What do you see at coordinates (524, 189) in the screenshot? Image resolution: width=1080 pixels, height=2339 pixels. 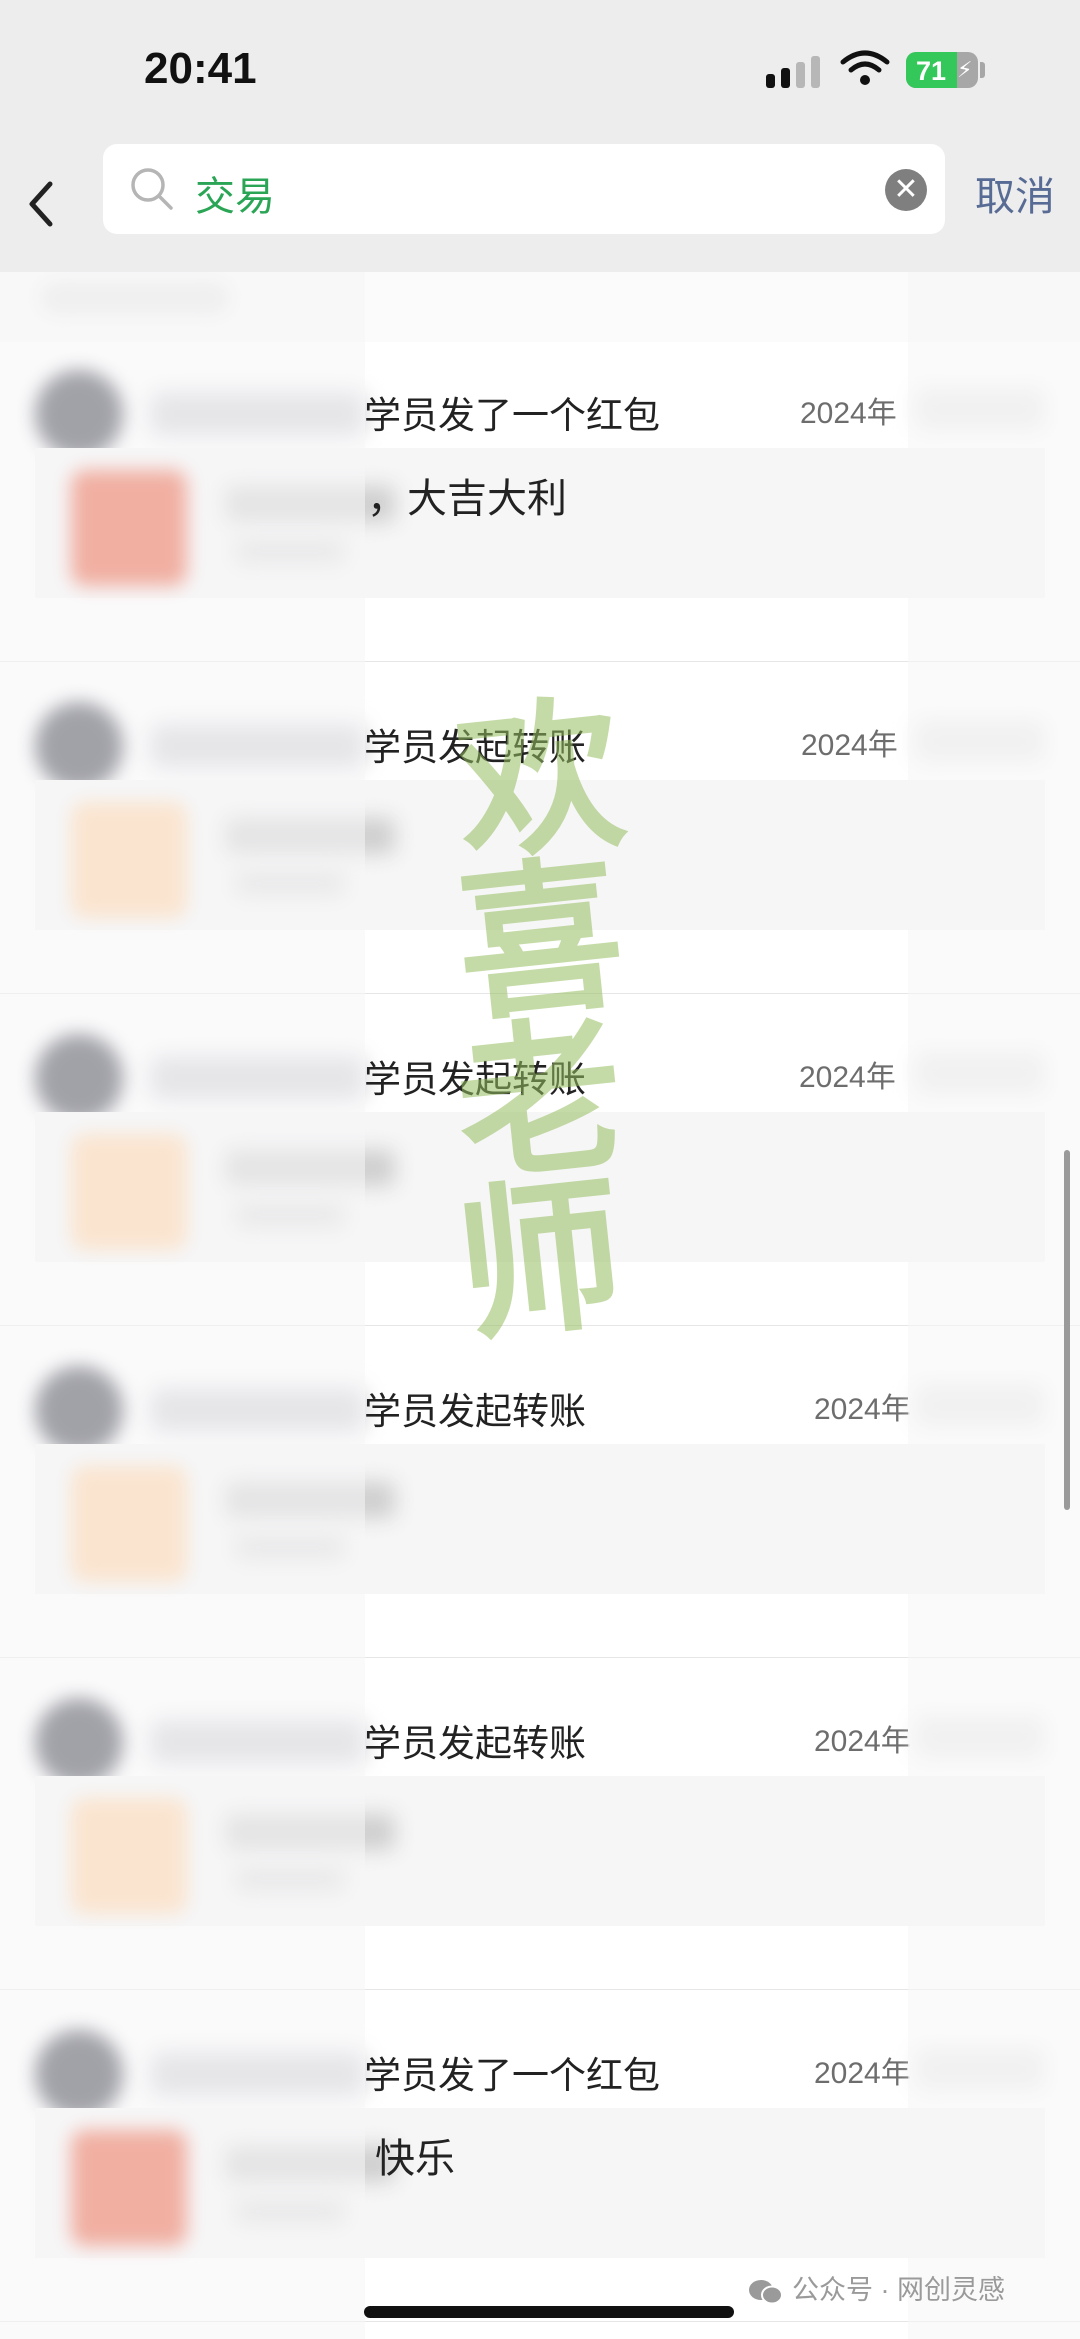 I see `search-input: 交易 ✕` at bounding box center [524, 189].